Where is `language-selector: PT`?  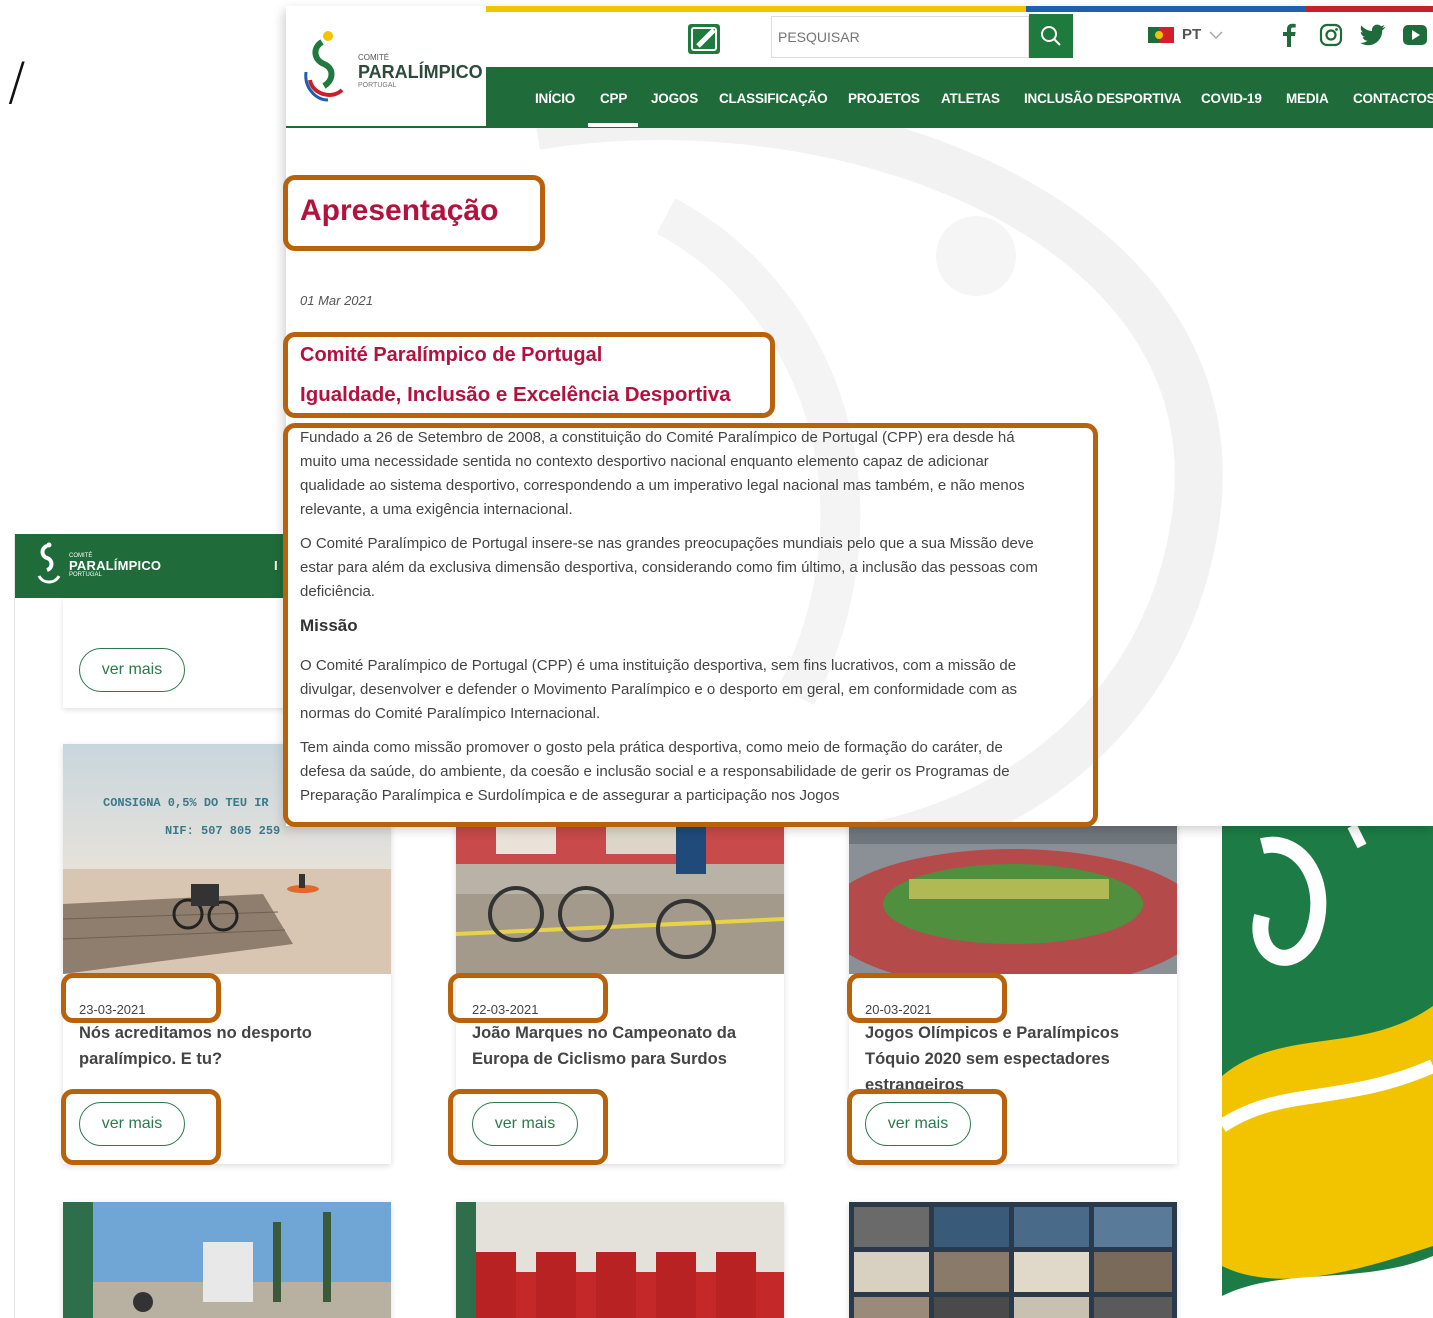
language-selector: PT is located at coordinates (1185, 34).